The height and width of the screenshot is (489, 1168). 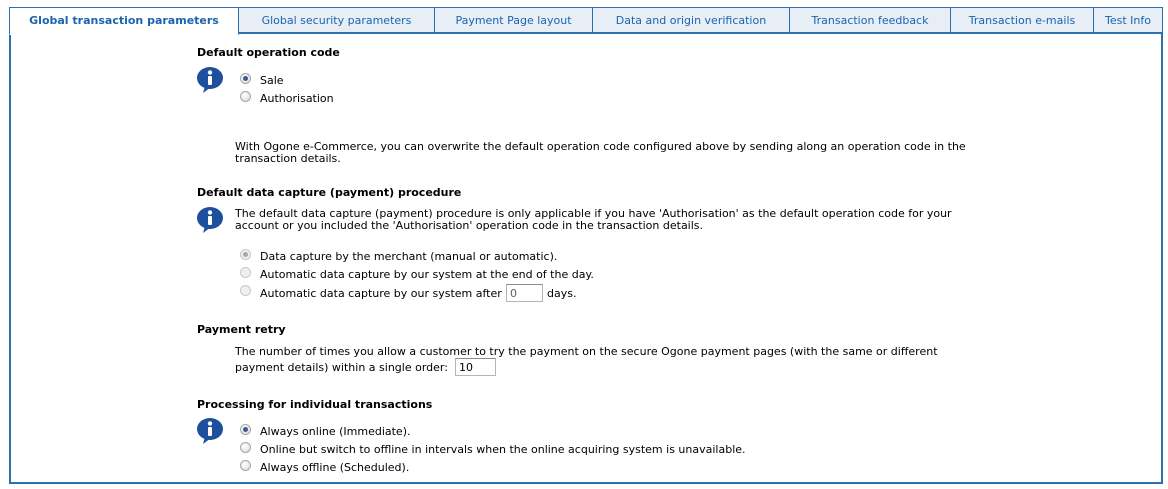 What do you see at coordinates (245, 254) in the screenshot?
I see `radio-capture-merchant` at bounding box center [245, 254].